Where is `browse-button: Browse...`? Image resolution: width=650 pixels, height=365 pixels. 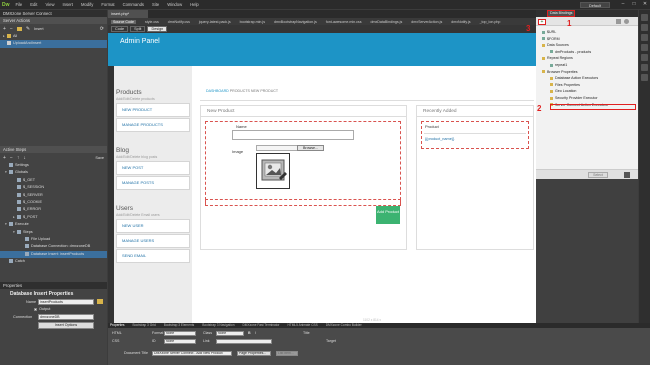 browse-button: Browse... is located at coordinates (310, 148).